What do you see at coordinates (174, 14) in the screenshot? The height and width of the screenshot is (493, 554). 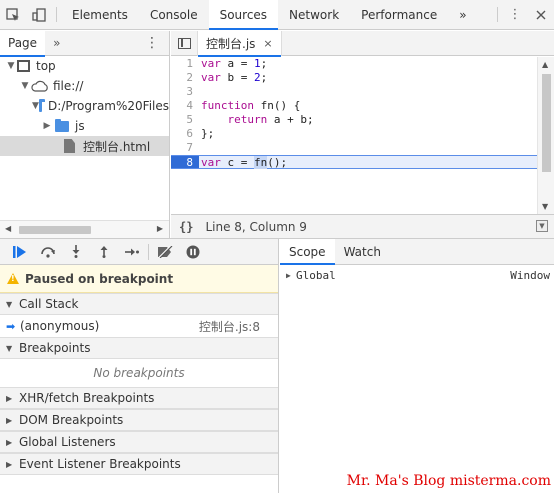 I see `tab-console: Console` at bounding box center [174, 14].